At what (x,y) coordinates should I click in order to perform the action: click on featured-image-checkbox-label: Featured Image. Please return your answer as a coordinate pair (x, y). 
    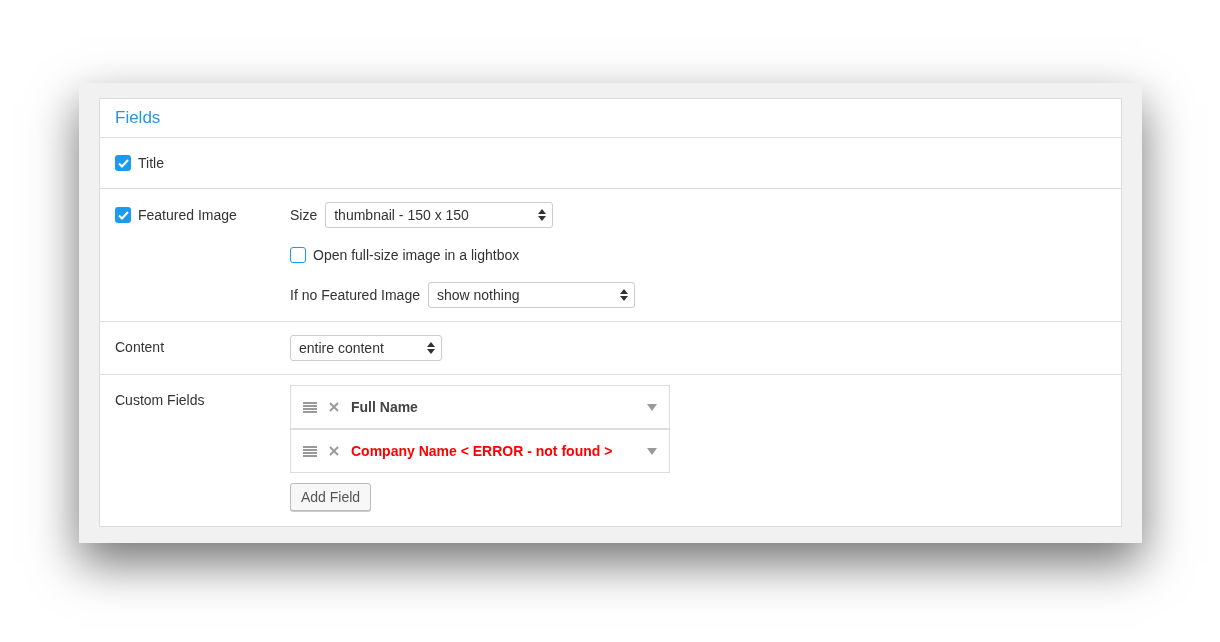
    Looking at the image, I should click on (176, 215).